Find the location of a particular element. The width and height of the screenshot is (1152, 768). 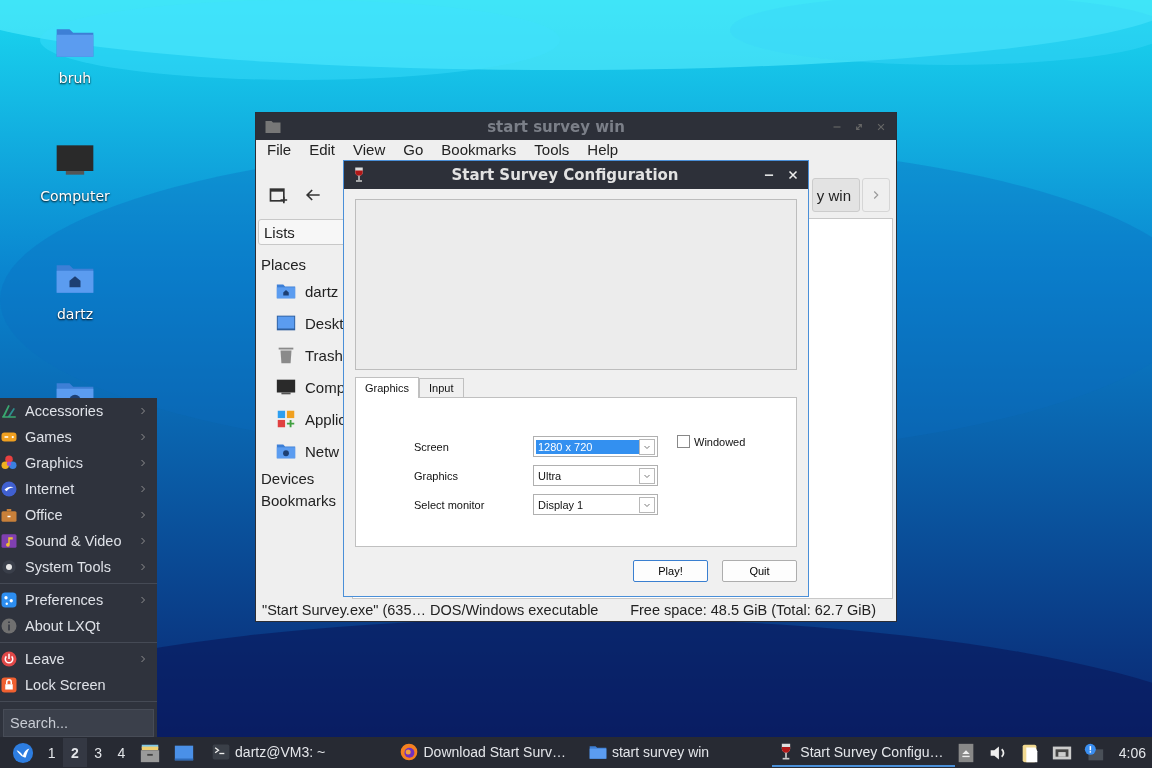

dropdown: Display 1 is located at coordinates (595, 504).